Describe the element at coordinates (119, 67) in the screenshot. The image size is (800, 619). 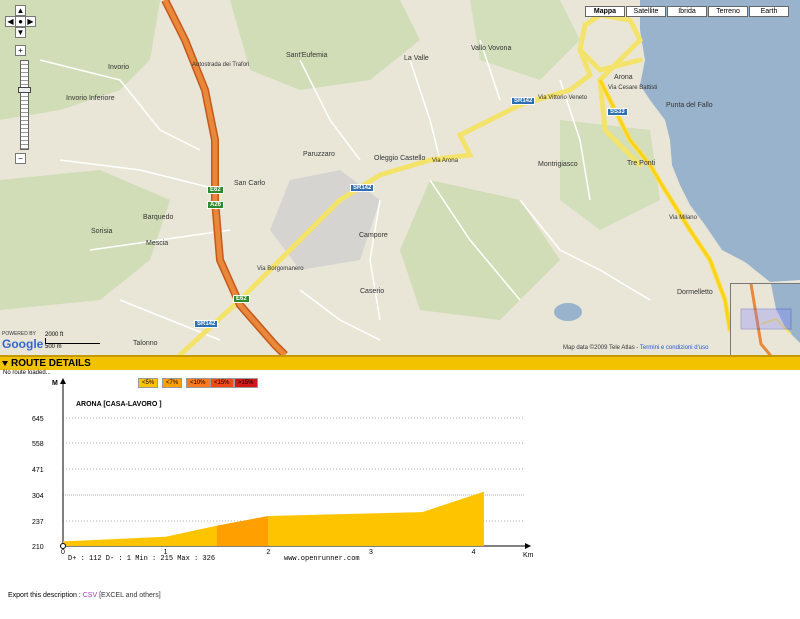
I see `place-label: Invorio` at that location.